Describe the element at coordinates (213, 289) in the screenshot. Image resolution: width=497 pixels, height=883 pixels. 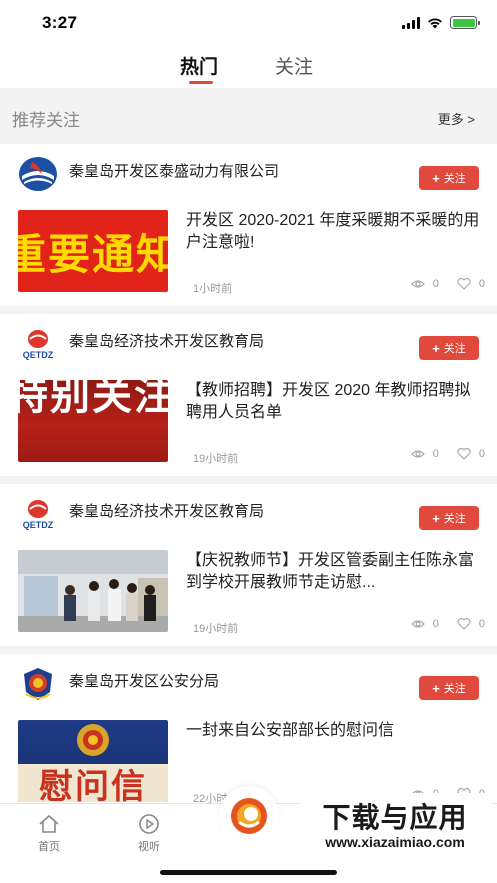
I see `publish-time: 1小时前` at that location.